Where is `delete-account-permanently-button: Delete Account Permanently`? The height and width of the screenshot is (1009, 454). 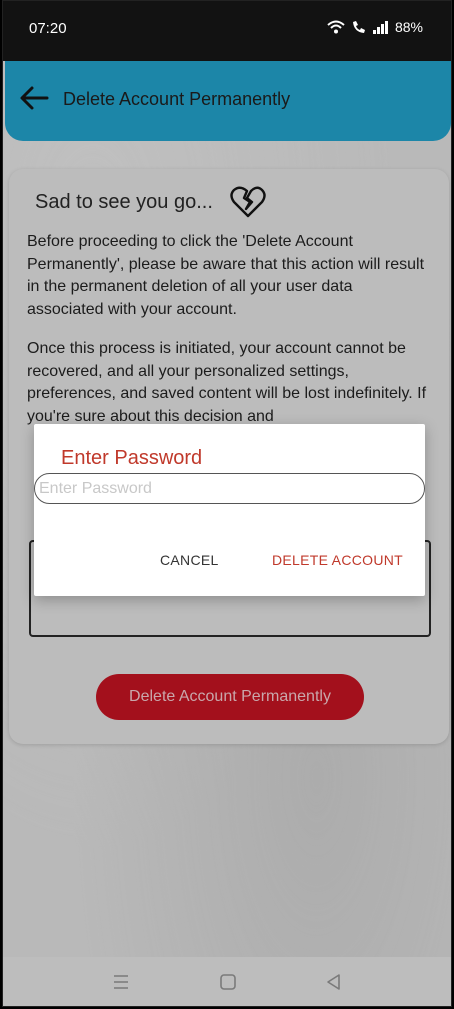 delete-account-permanently-button: Delete Account Permanently is located at coordinates (230, 697).